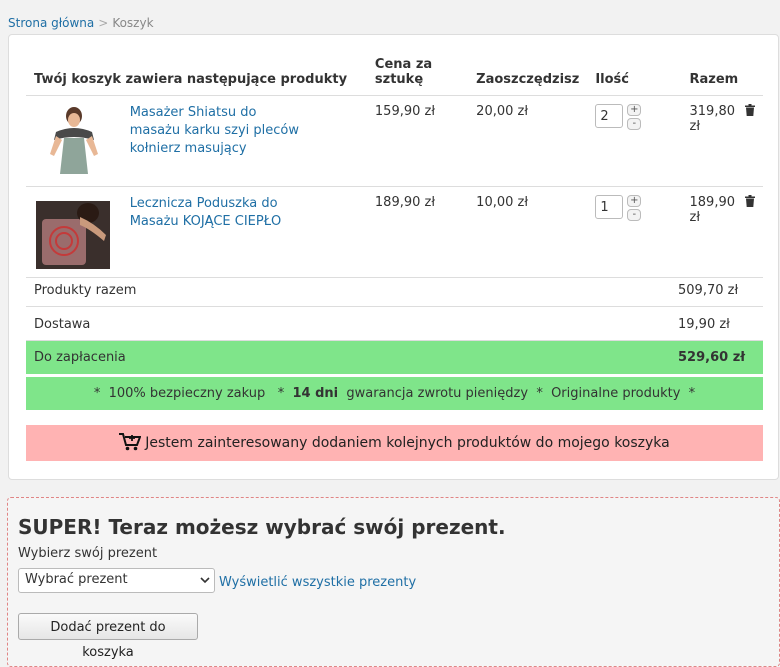 The image size is (780, 667). Describe the element at coordinates (712, 119) in the screenshot. I see `product-total: 319,80 zł` at that location.